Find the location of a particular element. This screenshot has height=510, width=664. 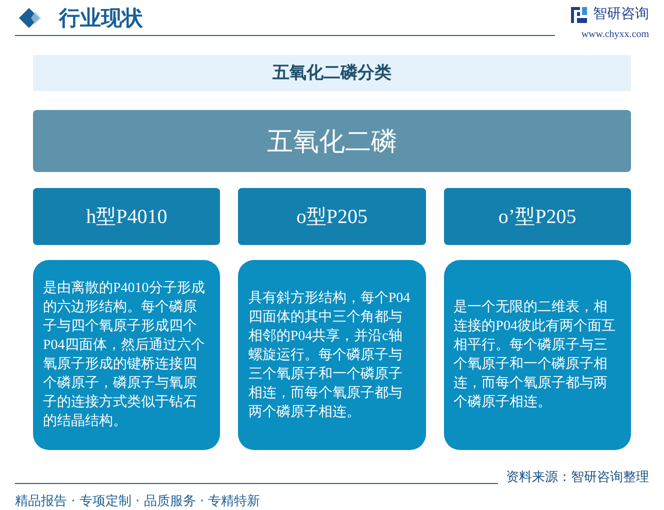

banner-title: 五氧化二磷分类 is located at coordinates (332, 73).